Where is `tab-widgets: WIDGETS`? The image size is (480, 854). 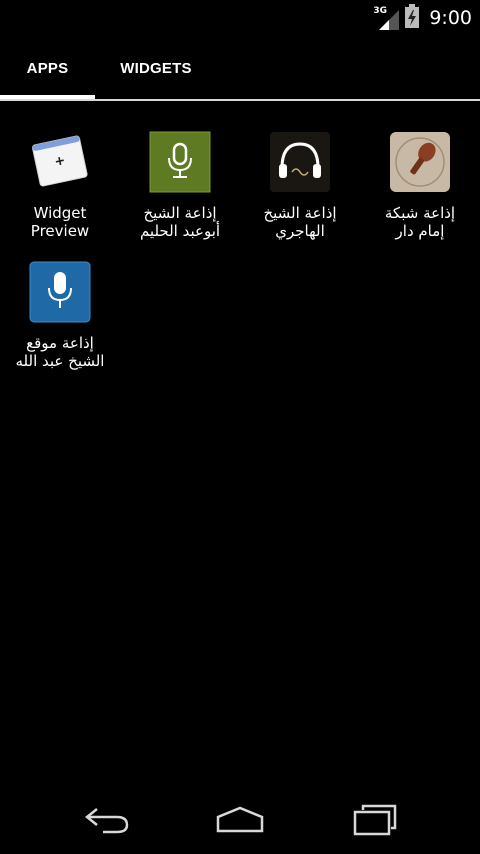
tab-widgets: WIDGETS is located at coordinates (156, 68).